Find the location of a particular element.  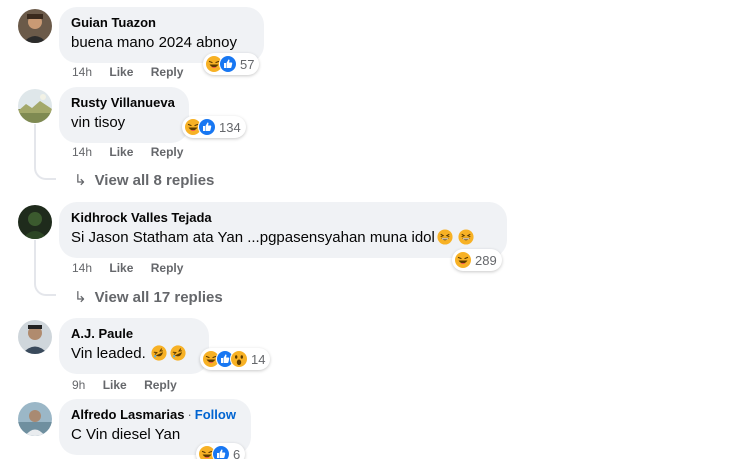

haha-reaction-icon is located at coordinates (463, 260).